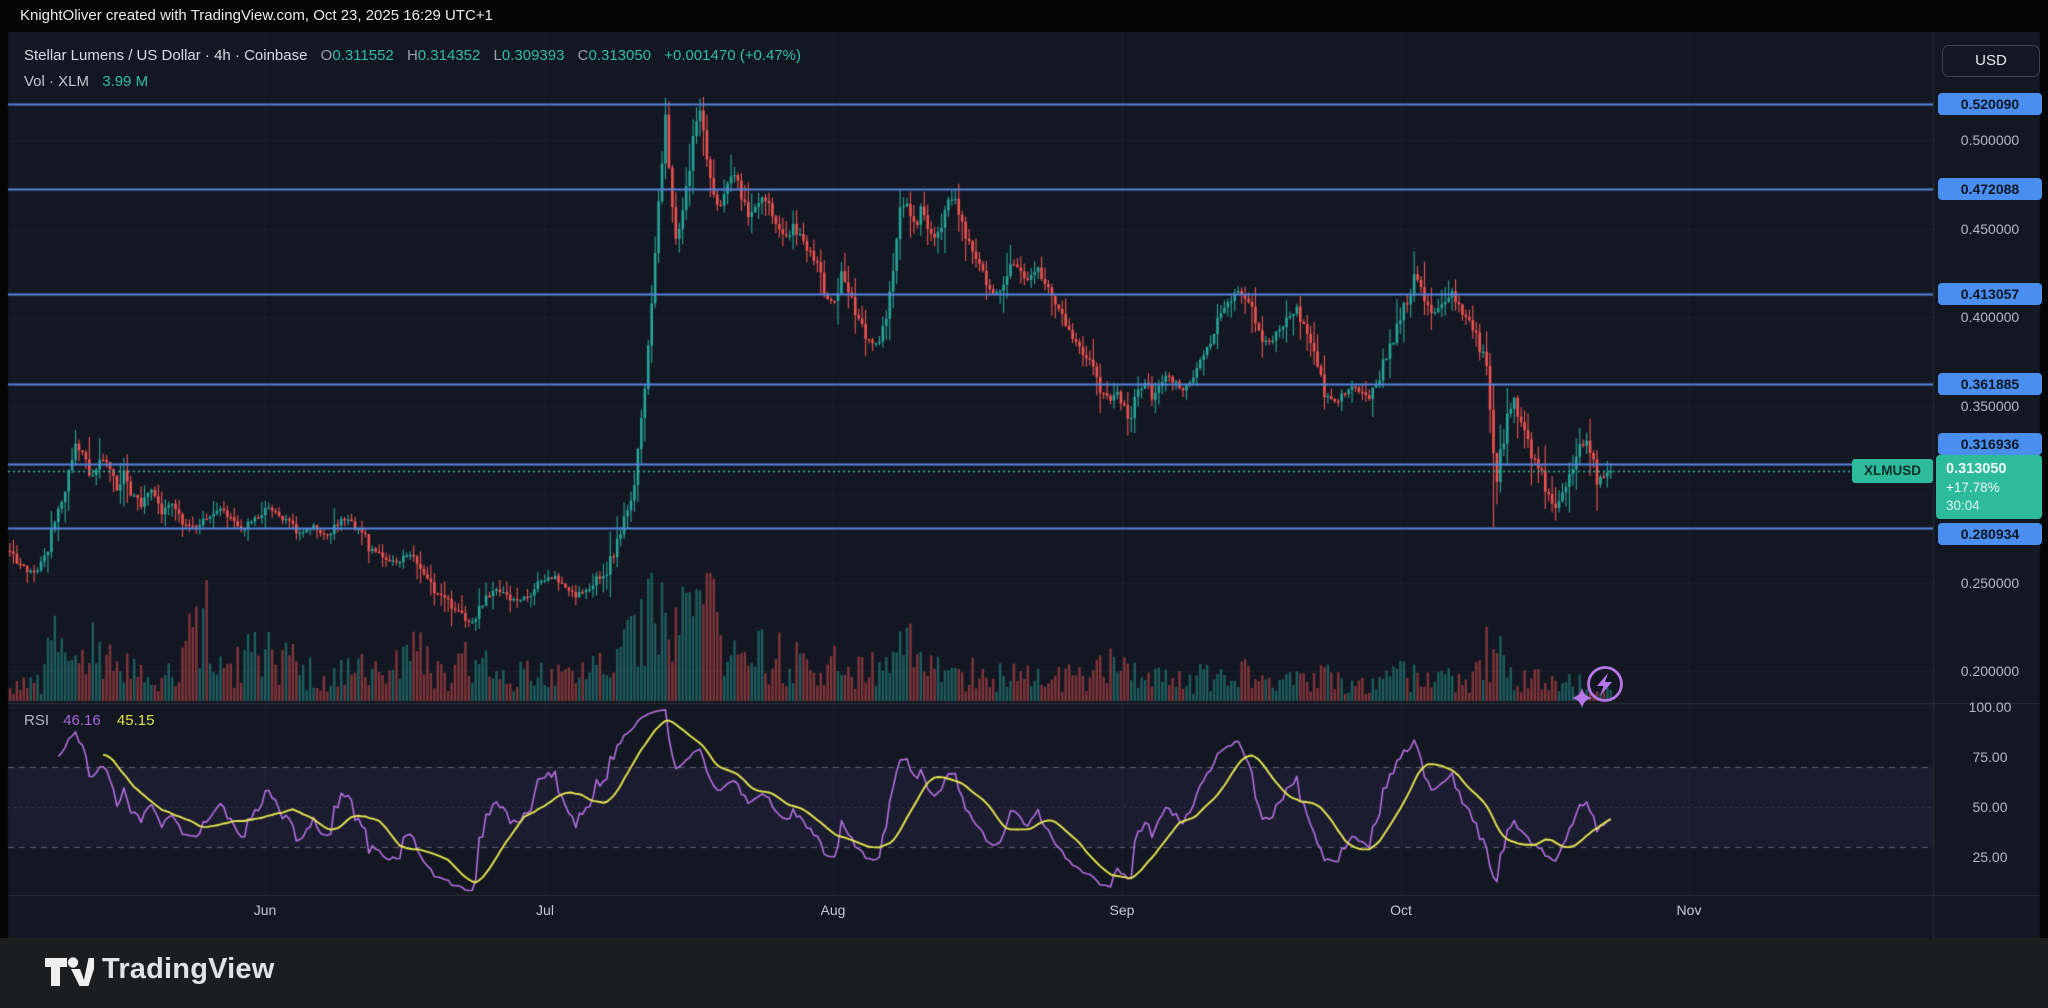  I want to click on time-axis-month-label: Oct, so click(1401, 910).